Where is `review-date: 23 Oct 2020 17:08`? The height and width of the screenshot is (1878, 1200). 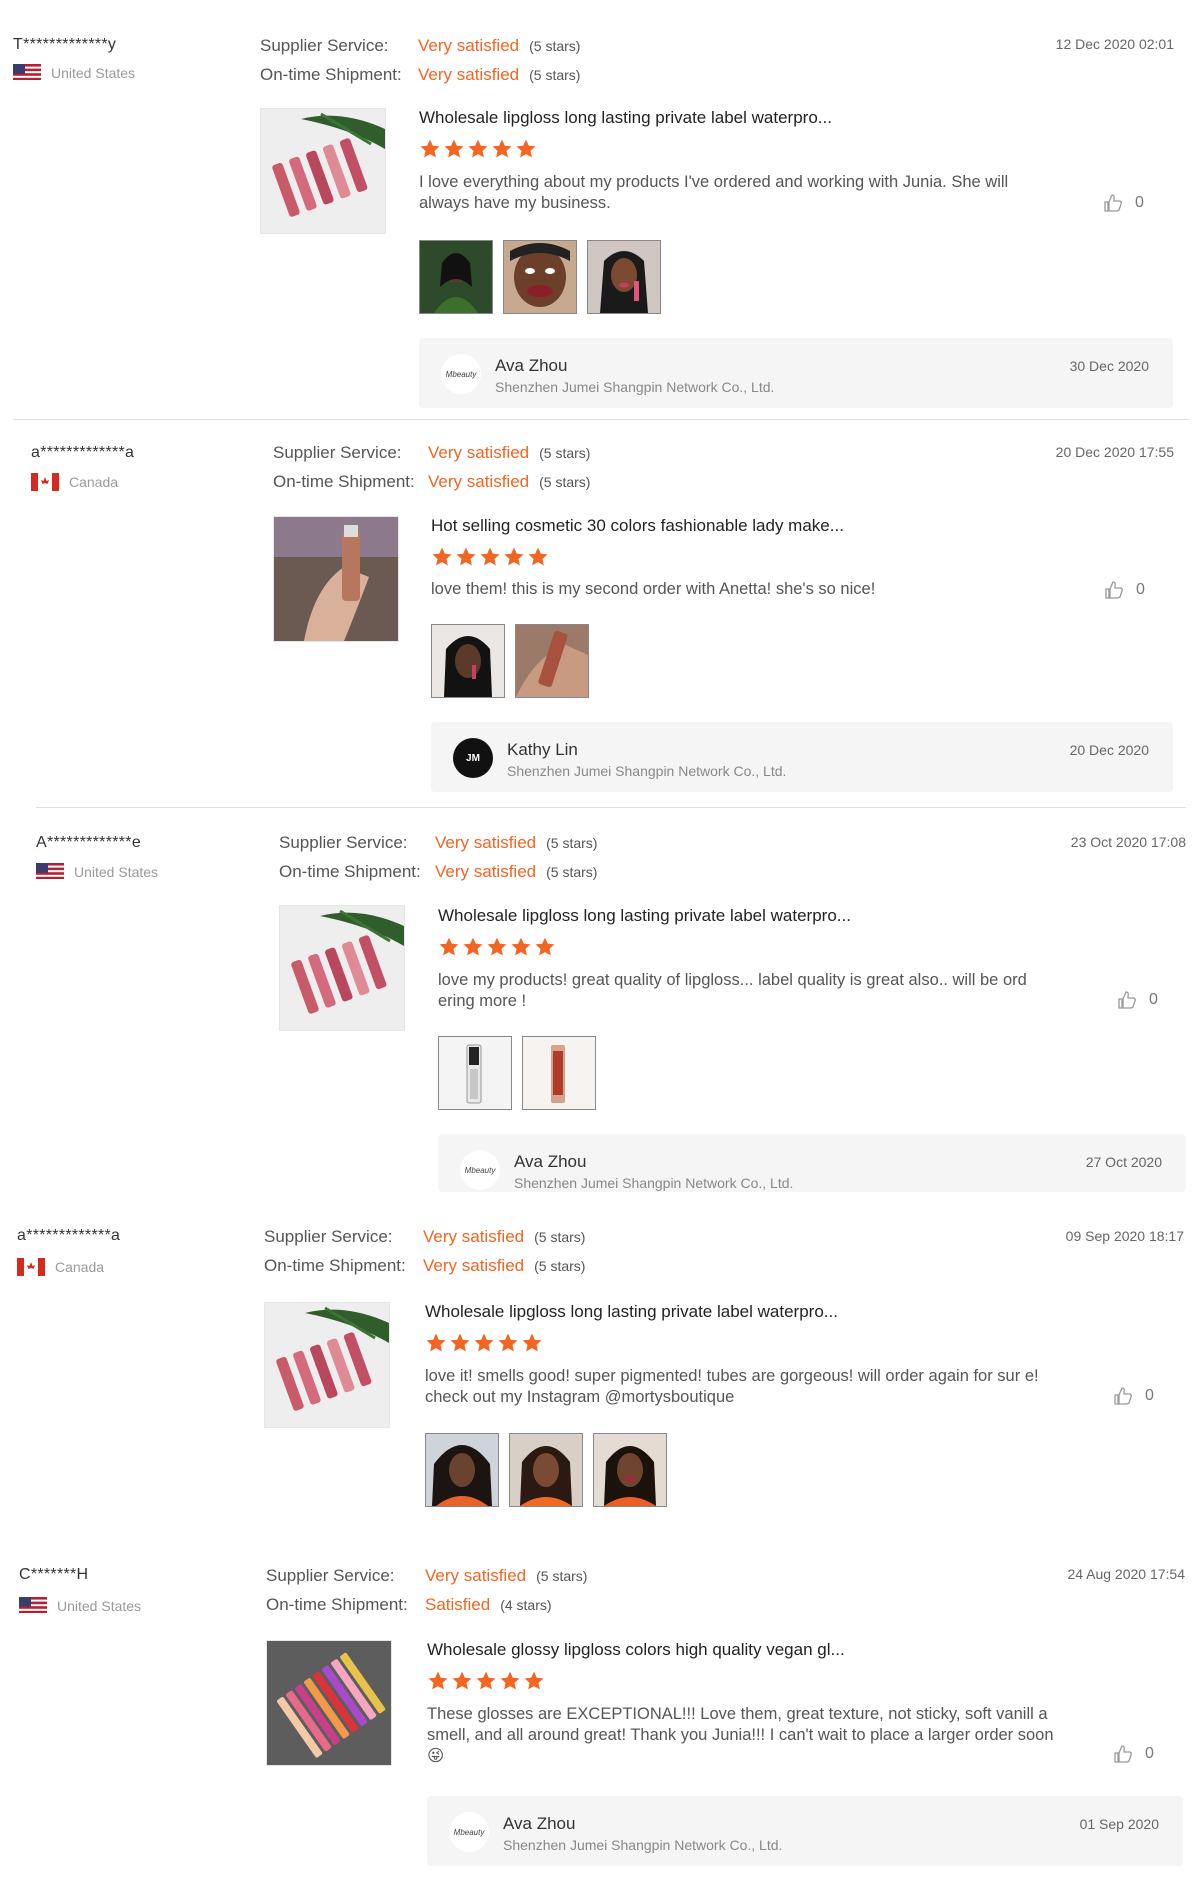 review-date: 23 Oct 2020 17:08 is located at coordinates (1128, 842).